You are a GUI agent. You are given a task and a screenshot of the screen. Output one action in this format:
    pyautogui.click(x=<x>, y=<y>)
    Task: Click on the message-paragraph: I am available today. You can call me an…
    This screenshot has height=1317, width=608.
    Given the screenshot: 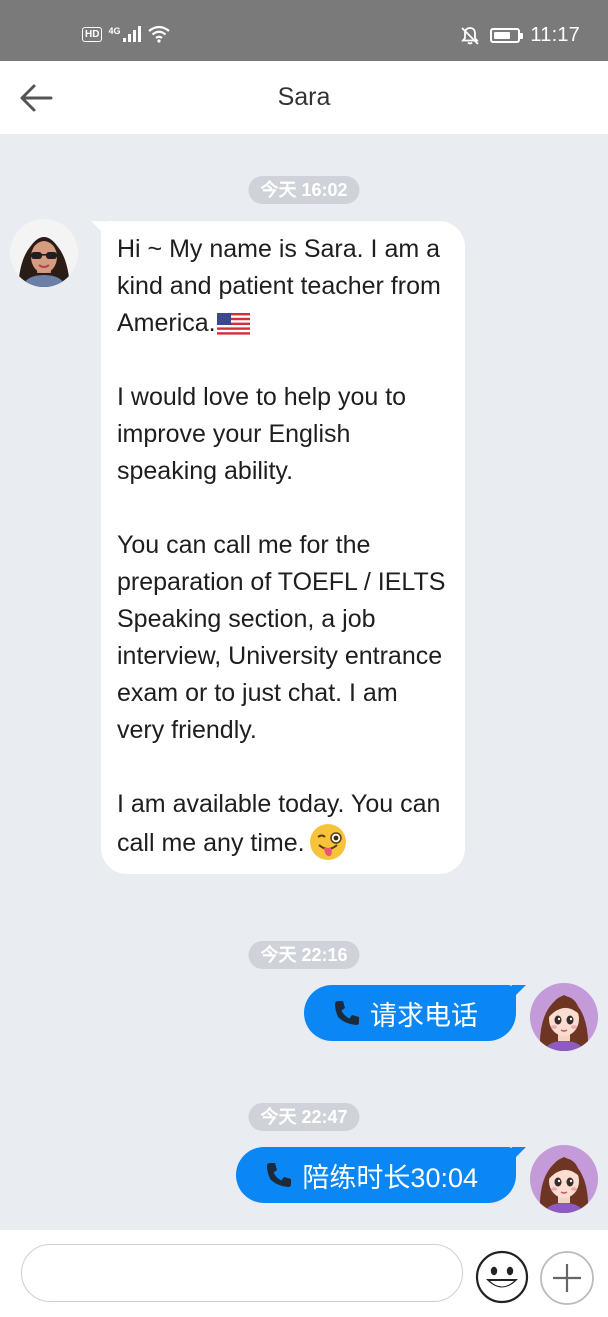 What is the action you would take?
    pyautogui.click(x=283, y=824)
    